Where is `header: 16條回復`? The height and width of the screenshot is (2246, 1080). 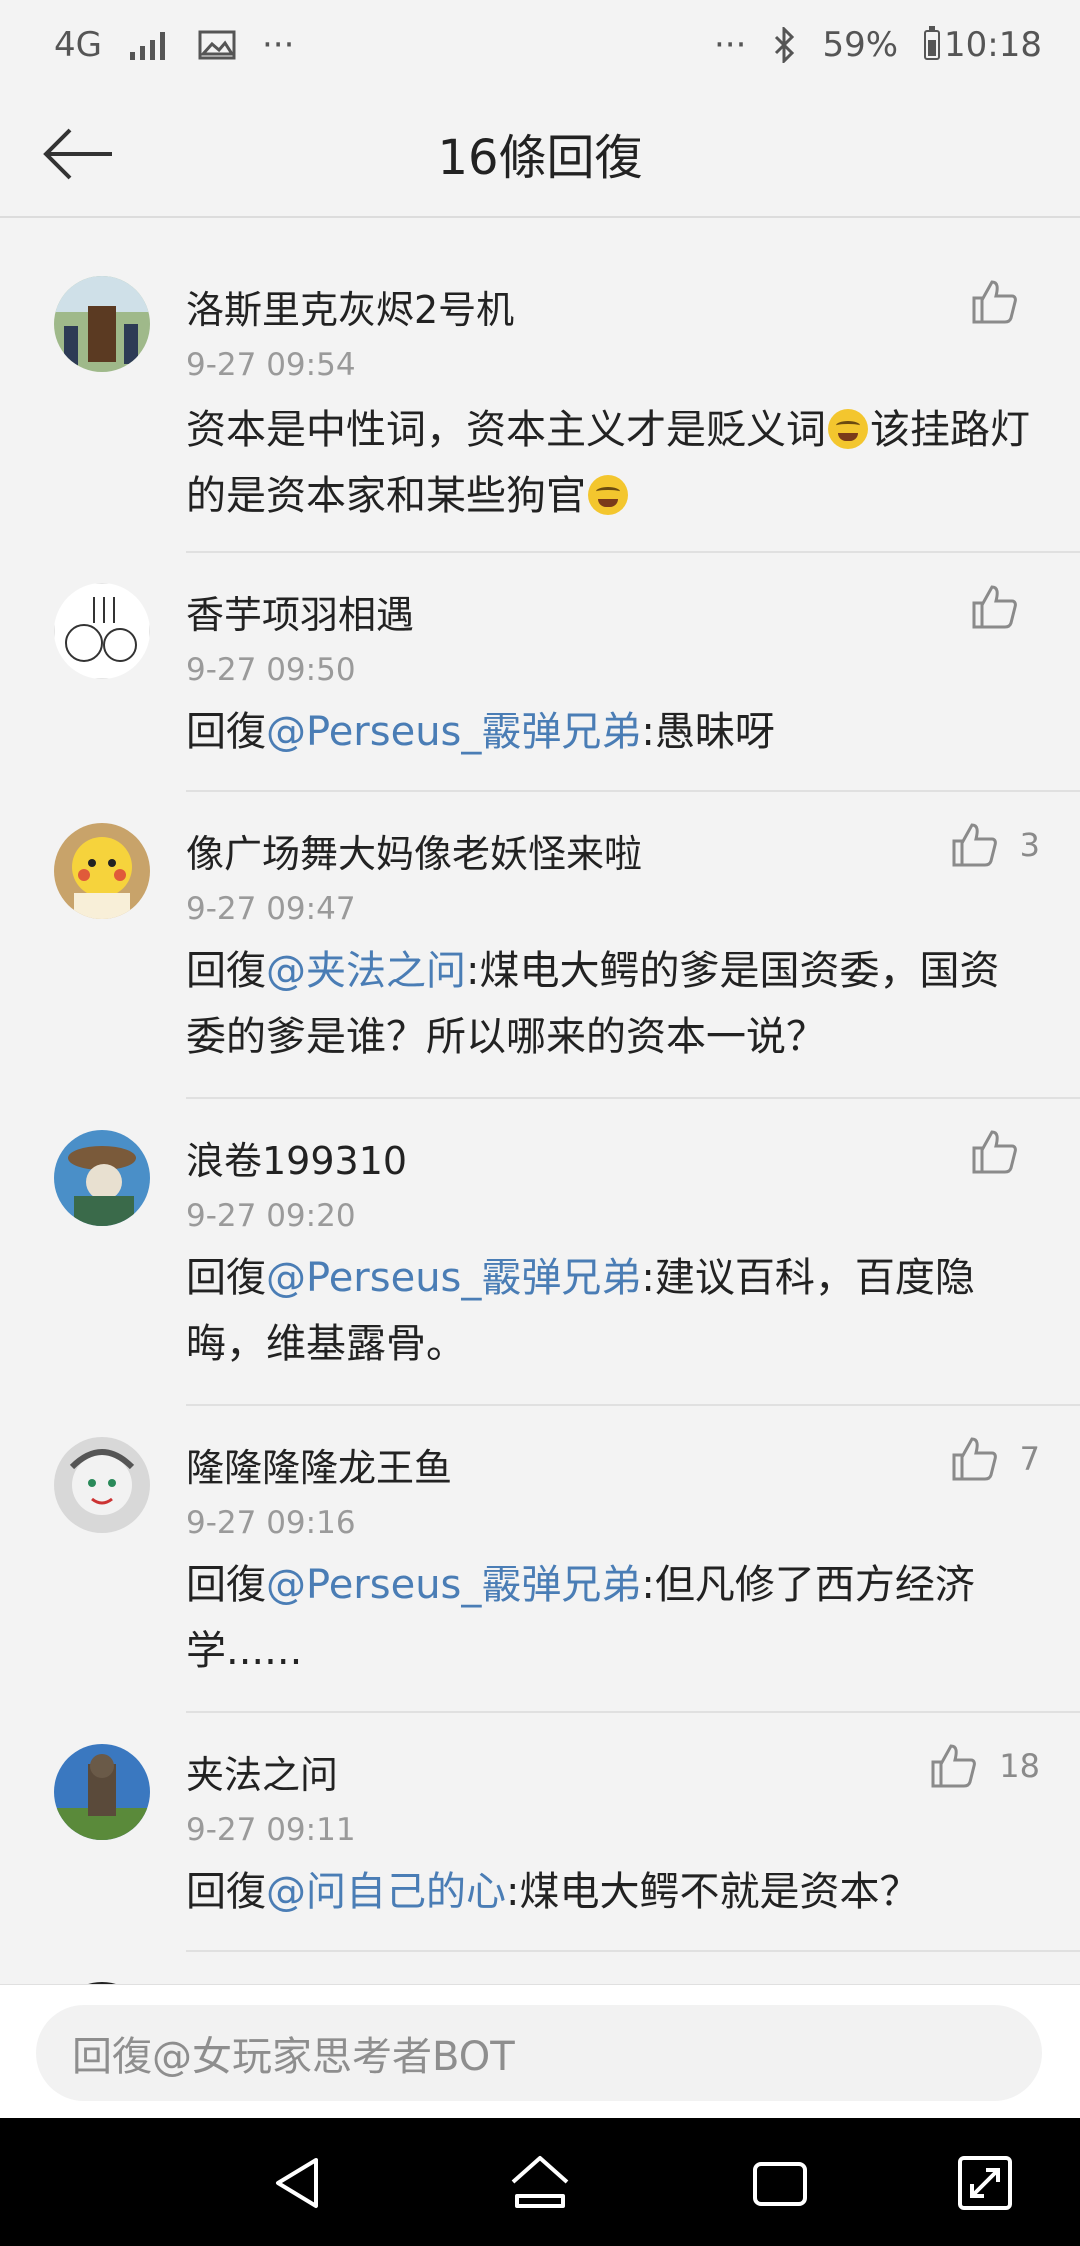
header: 16條回復 is located at coordinates (540, 154).